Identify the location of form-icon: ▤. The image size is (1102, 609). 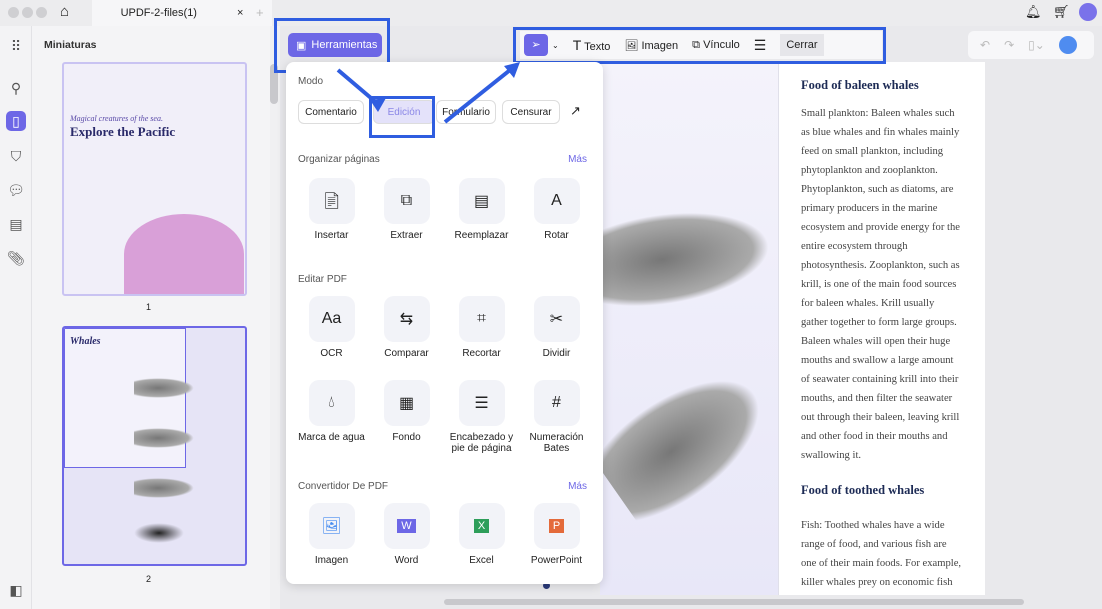
(16, 224).